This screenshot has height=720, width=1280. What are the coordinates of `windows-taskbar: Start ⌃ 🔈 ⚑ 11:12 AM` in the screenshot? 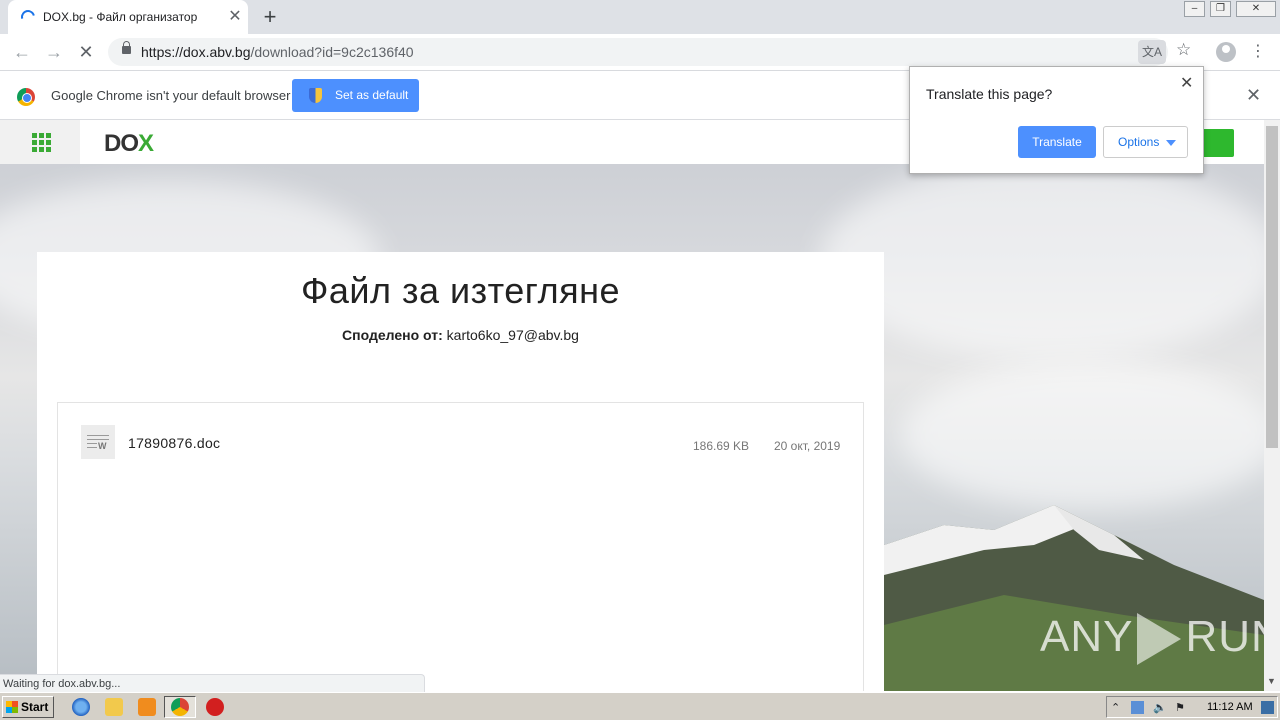 It's located at (640, 706).